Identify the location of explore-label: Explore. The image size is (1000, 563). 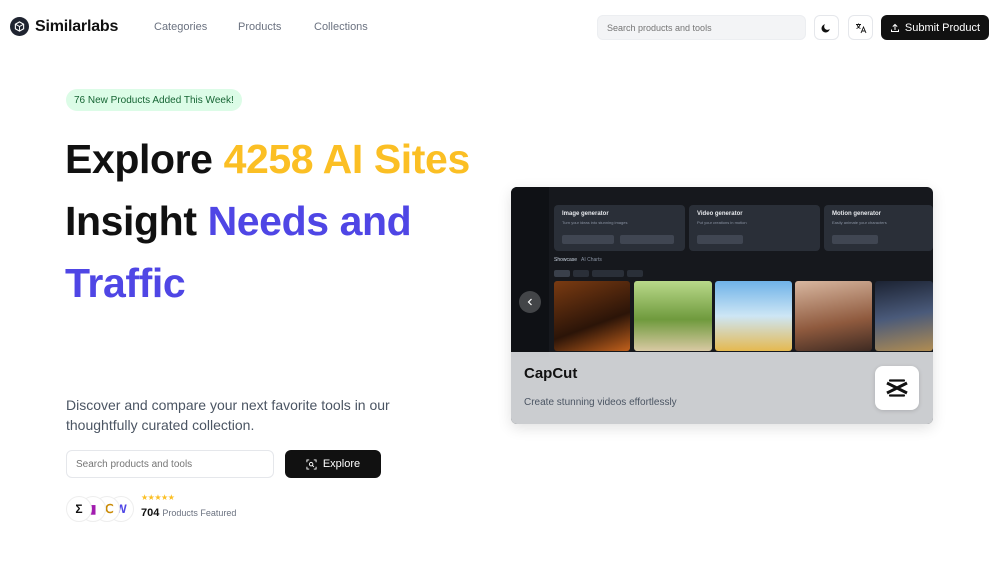
(341, 464).